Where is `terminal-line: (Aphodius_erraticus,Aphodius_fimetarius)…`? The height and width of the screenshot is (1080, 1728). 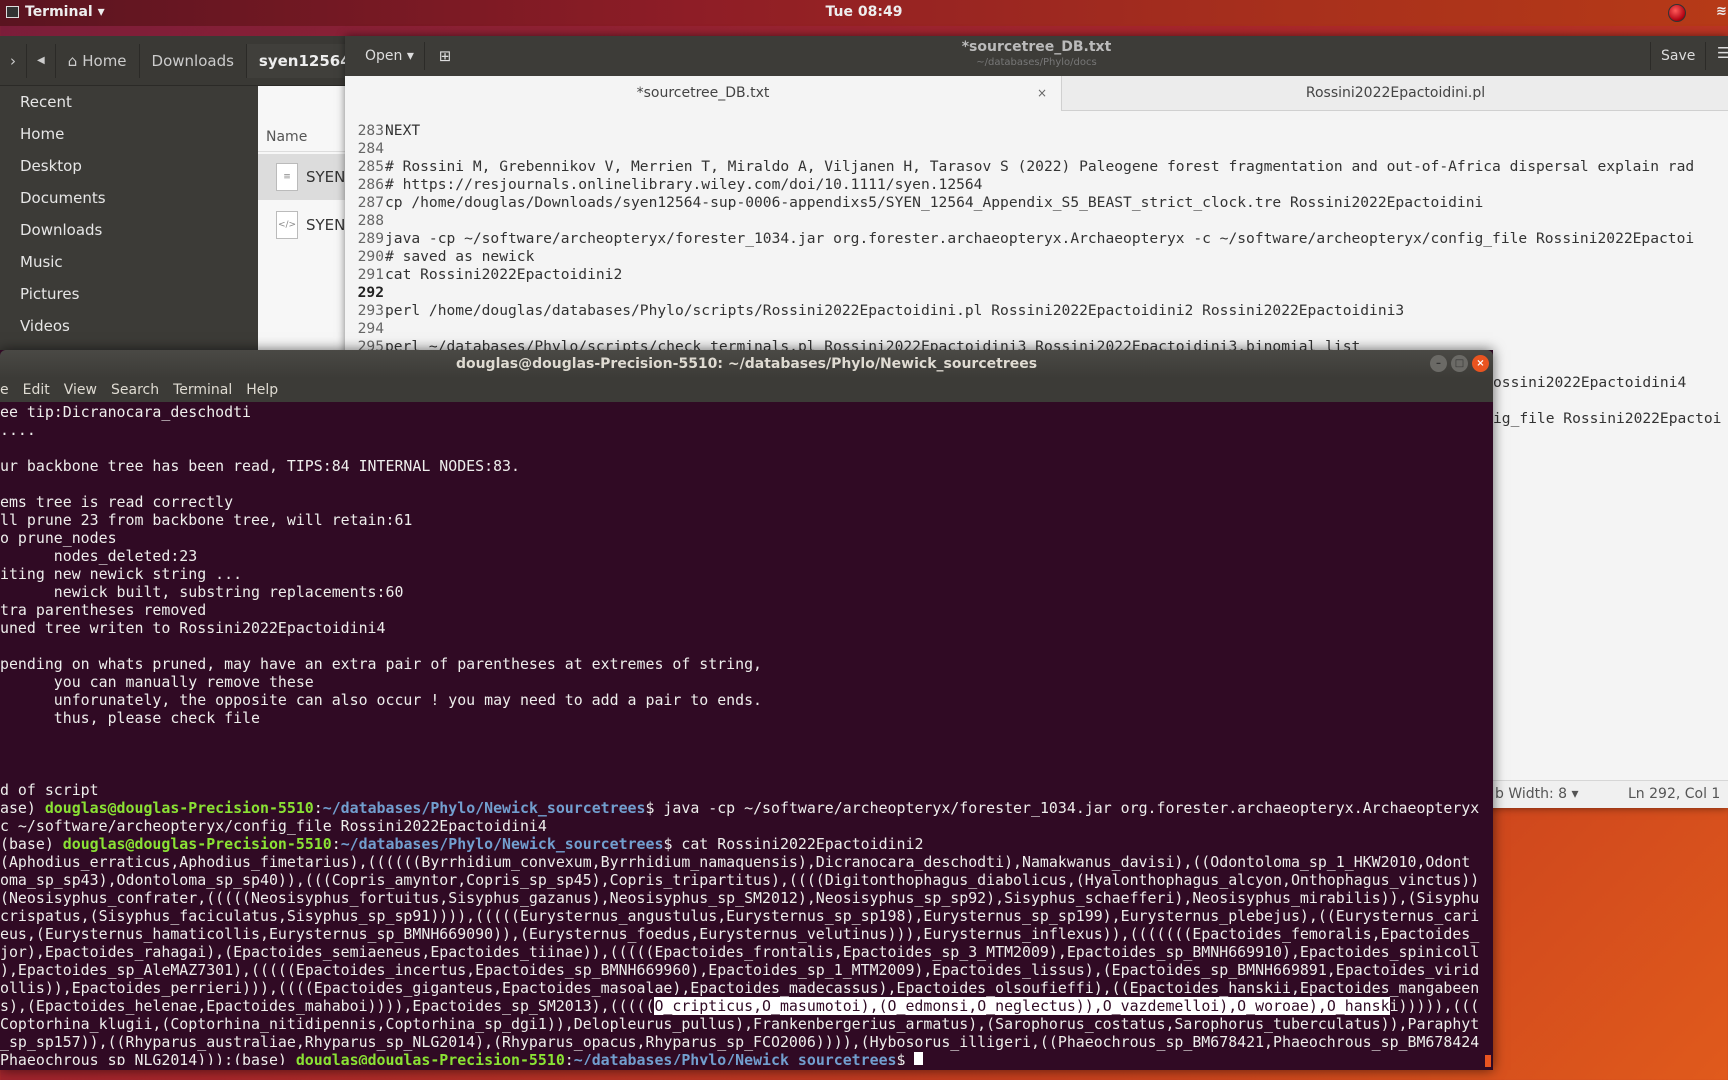
terminal-line: (Aphodius_erraticus,Aphodius_fimetarius)… is located at coordinates (740, 862).